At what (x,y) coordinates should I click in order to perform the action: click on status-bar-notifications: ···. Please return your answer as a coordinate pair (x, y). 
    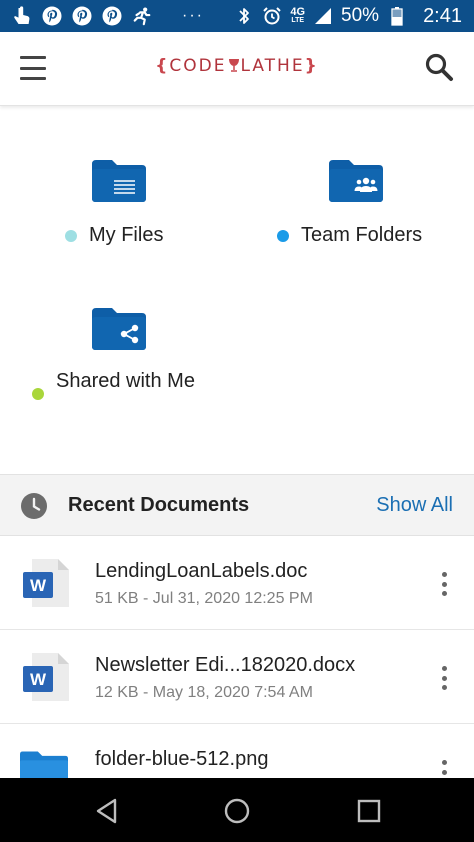
    Looking at the image, I should click on (108, 16).